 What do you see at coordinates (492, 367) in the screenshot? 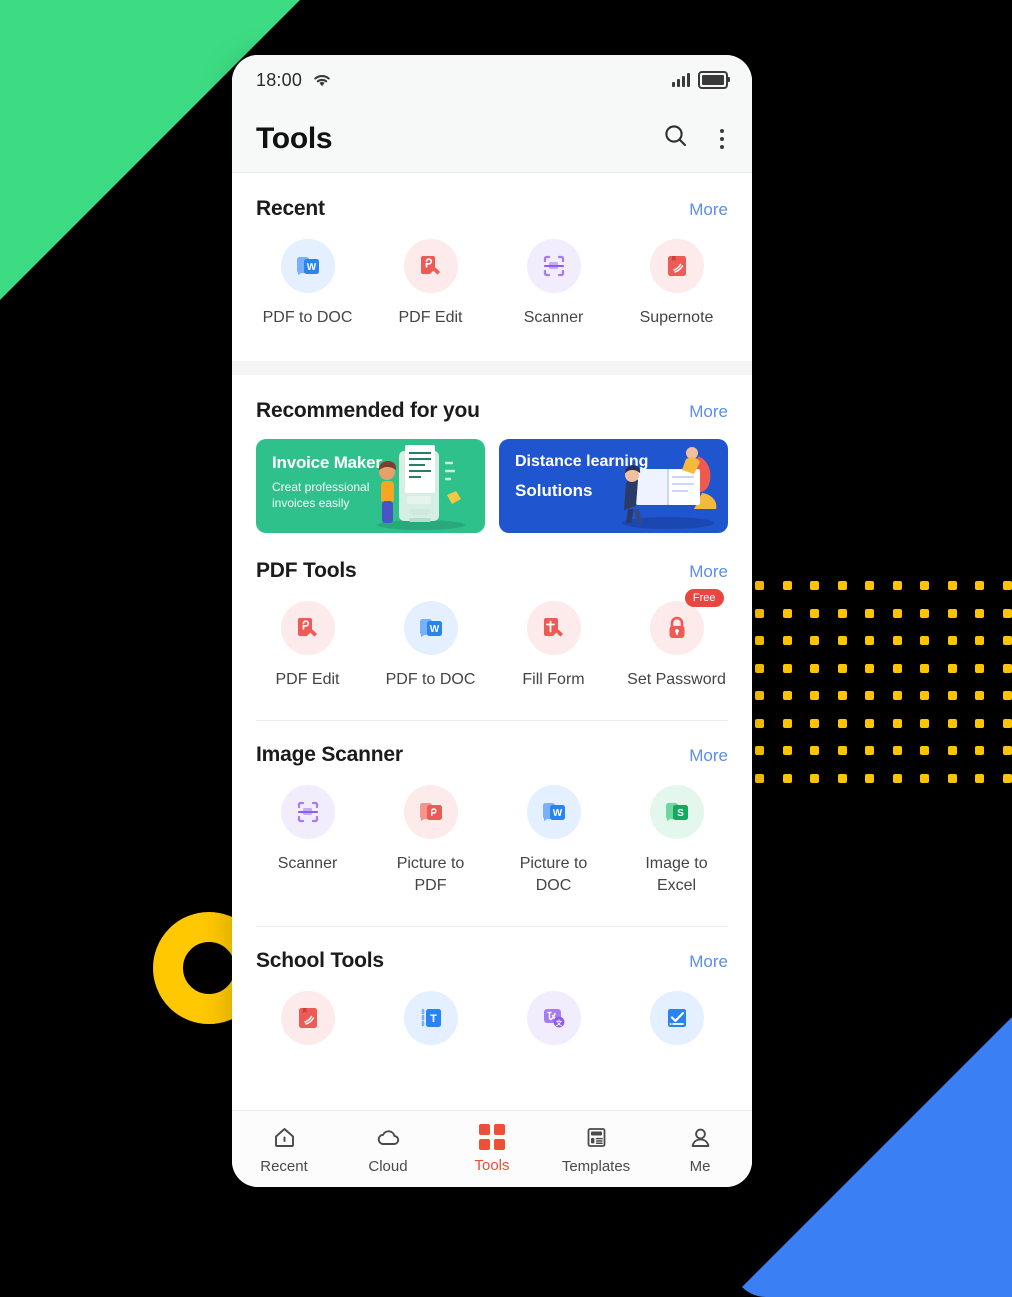
I see `section-separator-band` at bounding box center [492, 367].